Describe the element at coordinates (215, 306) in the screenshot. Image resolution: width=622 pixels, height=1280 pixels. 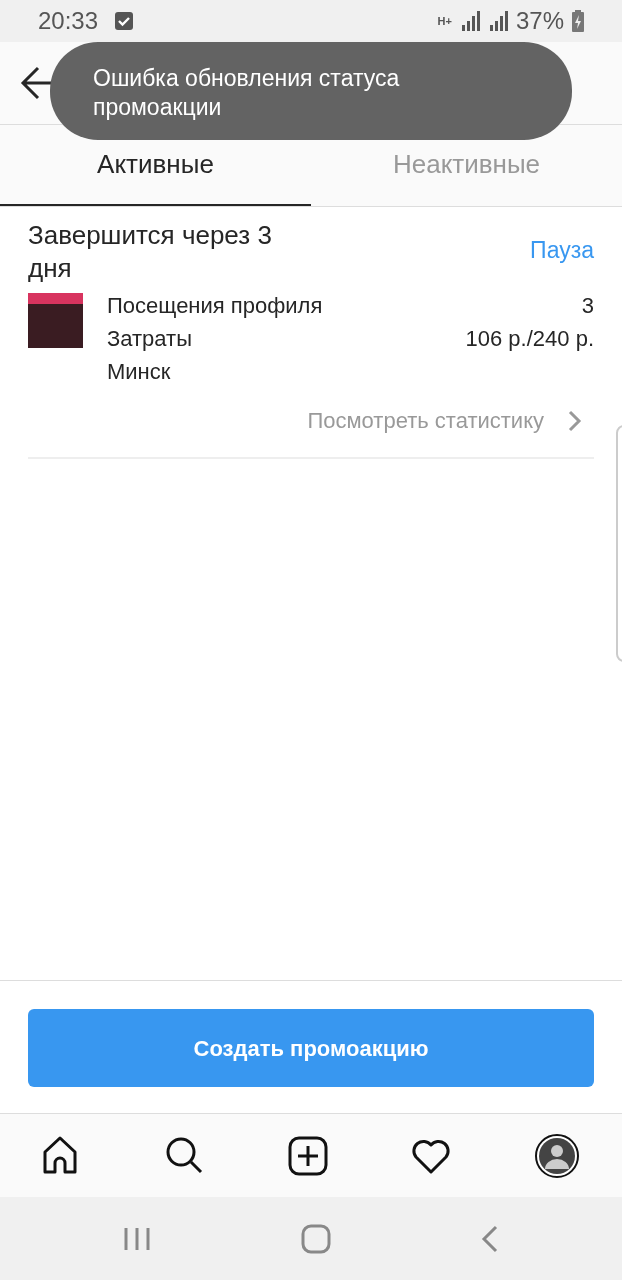
I see `stat-label: Посещения профиля` at that location.